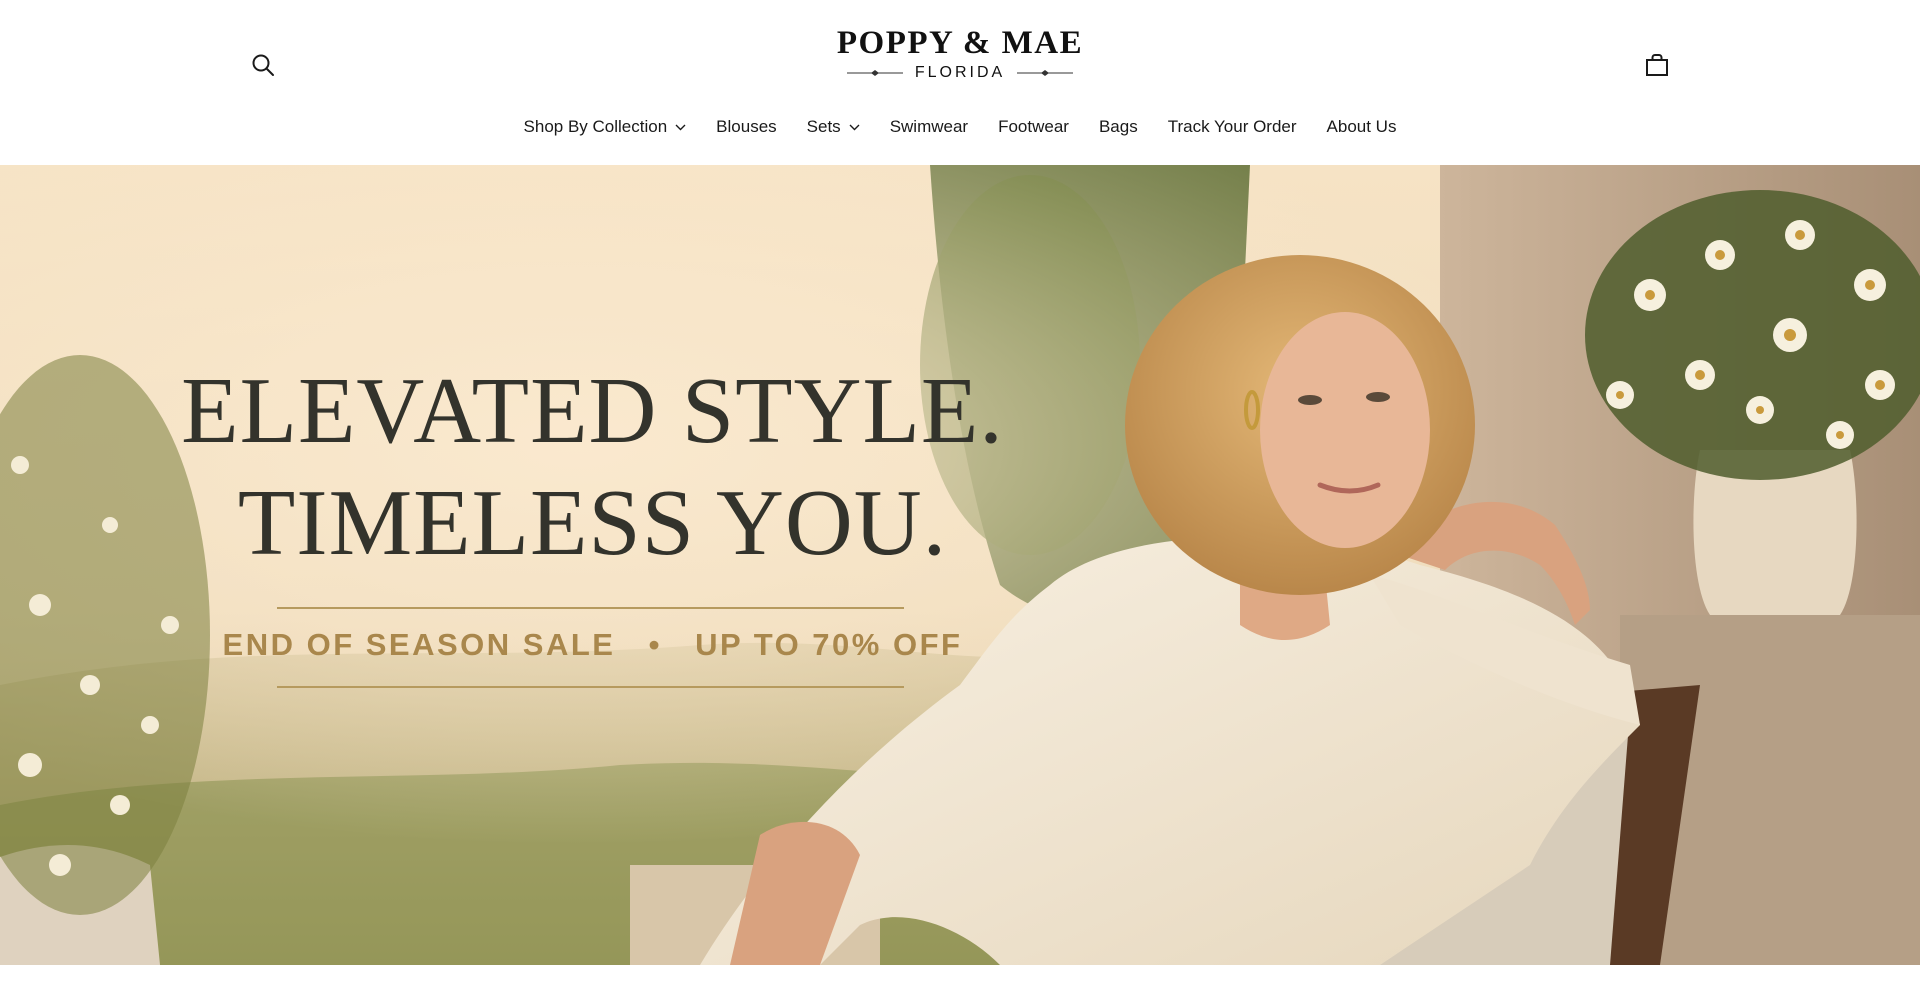 The height and width of the screenshot is (993, 1920). I want to click on brand-subline: FLORIDA, so click(960, 73).